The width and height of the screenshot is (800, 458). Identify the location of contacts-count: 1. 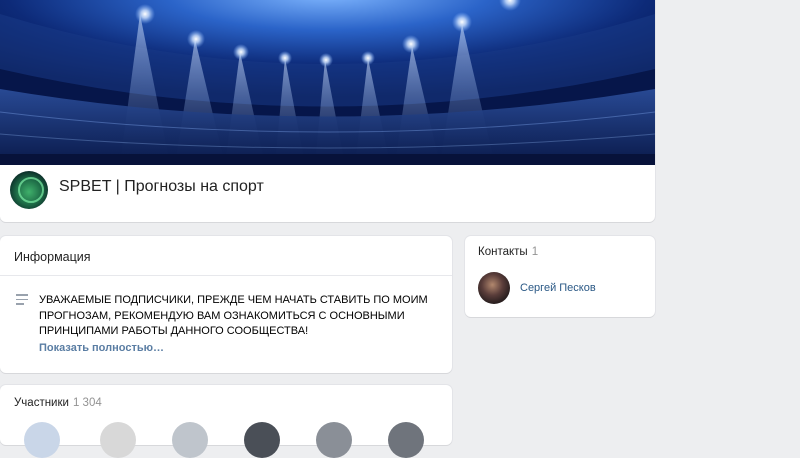
(535, 252).